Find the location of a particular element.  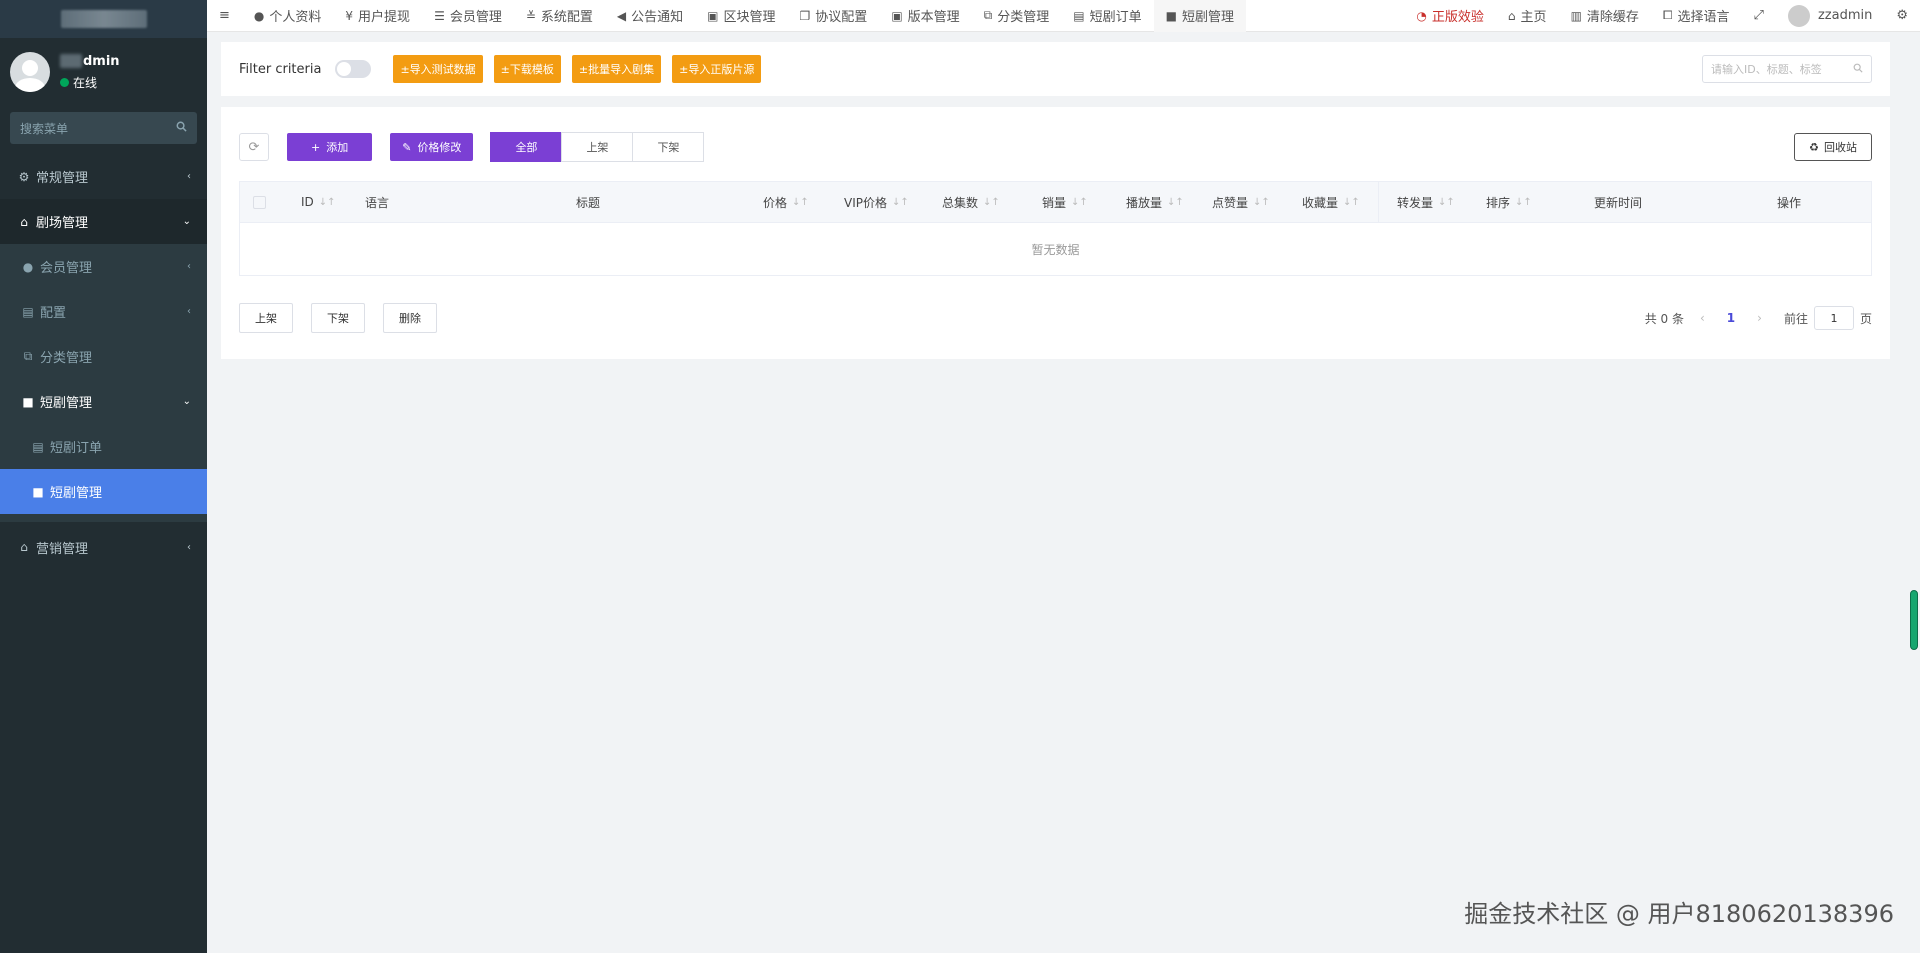

segment-all: 全部 is located at coordinates (526, 147).